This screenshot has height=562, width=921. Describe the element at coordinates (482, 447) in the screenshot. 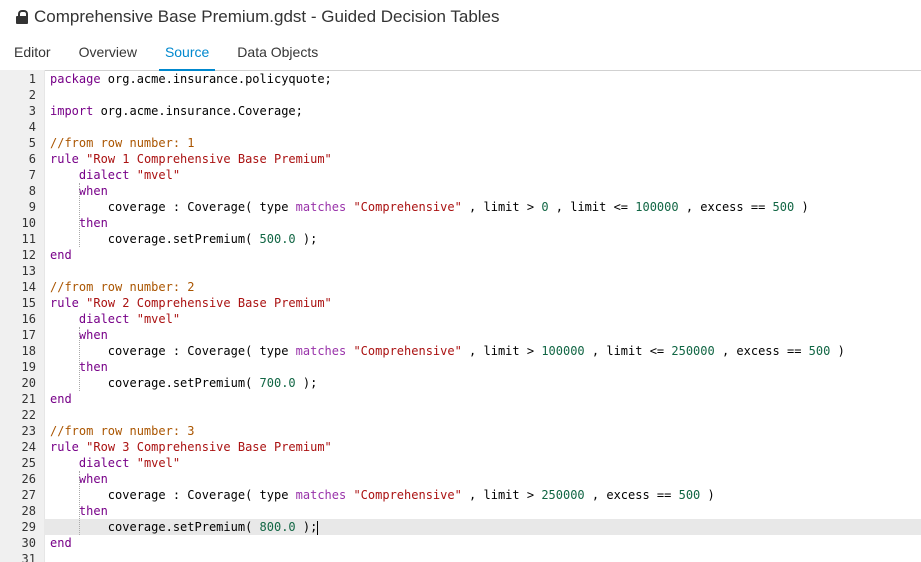

I see `code-line: rule "Row 3 Comprehensive Base Premium"` at that location.